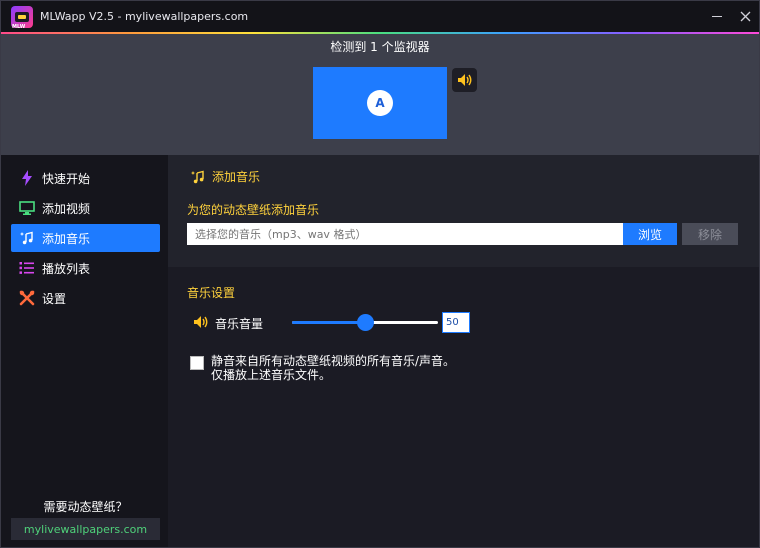  Describe the element at coordinates (85, 529) in the screenshot. I see `website-link-button: mylivewallpapers.com` at that location.